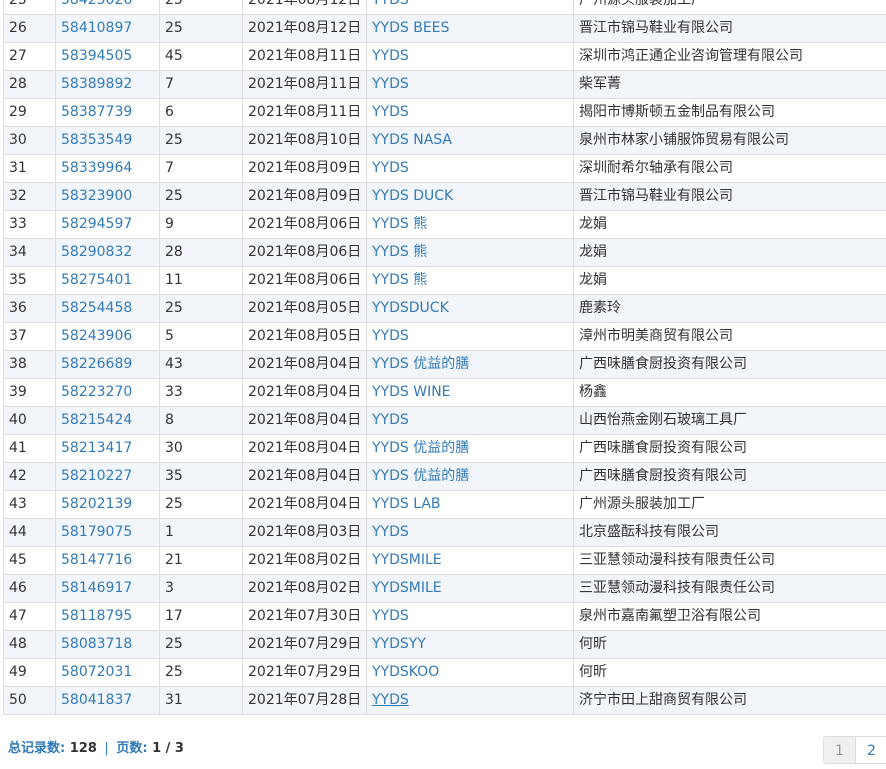 This screenshot has height=769, width=886. Describe the element at coordinates (96, 280) in the screenshot. I see `registration-number-link: 58275401` at that location.